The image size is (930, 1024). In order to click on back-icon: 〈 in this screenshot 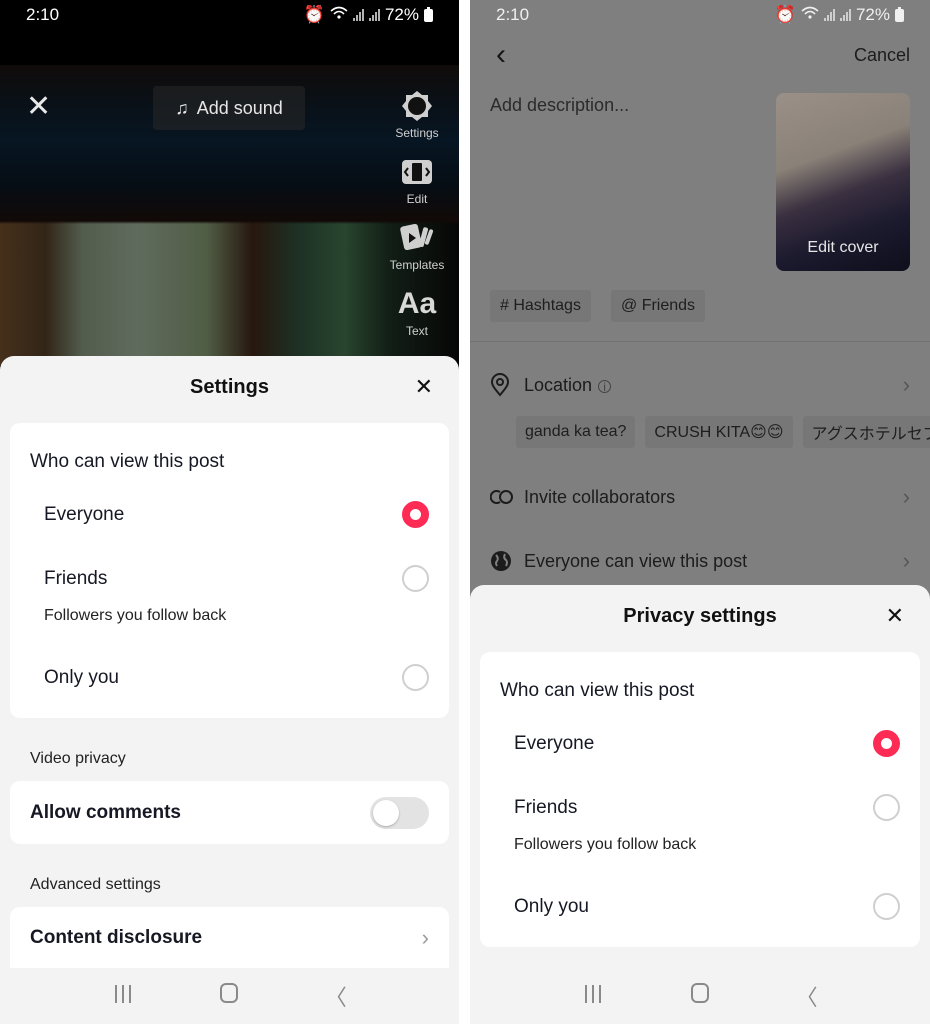, I will do `click(335, 997)`.